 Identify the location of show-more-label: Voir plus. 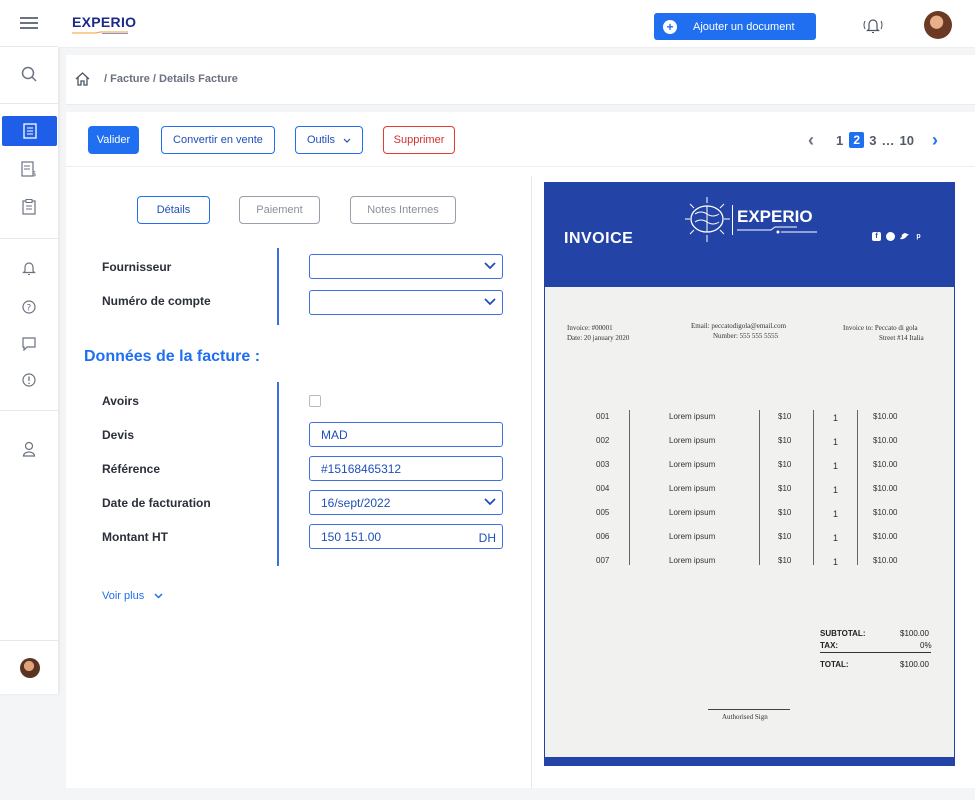
(123, 596).